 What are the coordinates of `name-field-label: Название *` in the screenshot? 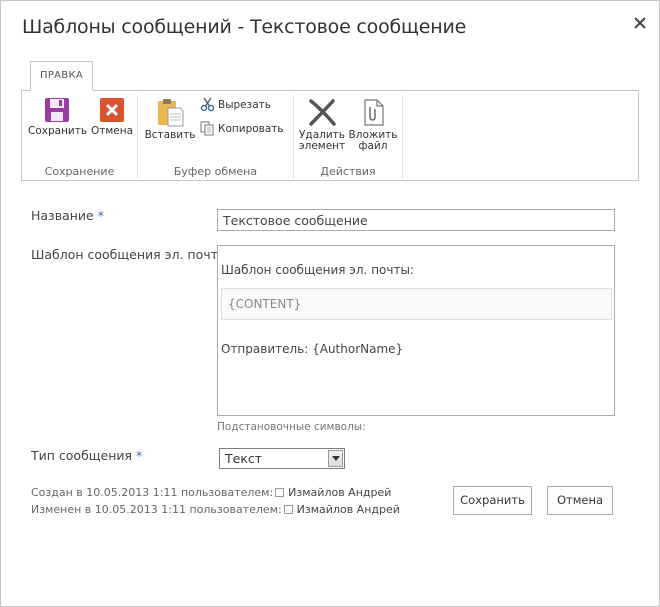 It's located at (67, 215).